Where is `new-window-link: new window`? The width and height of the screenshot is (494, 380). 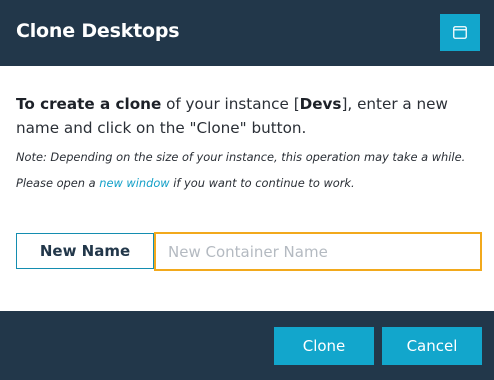 new-window-link: new window is located at coordinates (134, 183).